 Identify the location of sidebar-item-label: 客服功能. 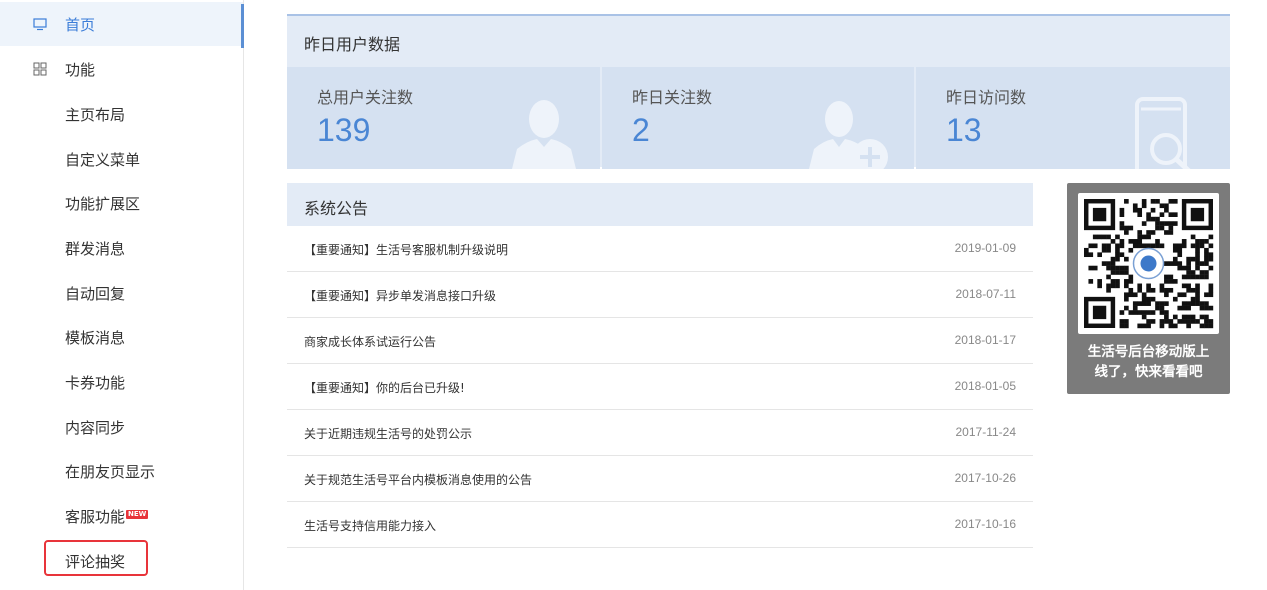
(95, 516).